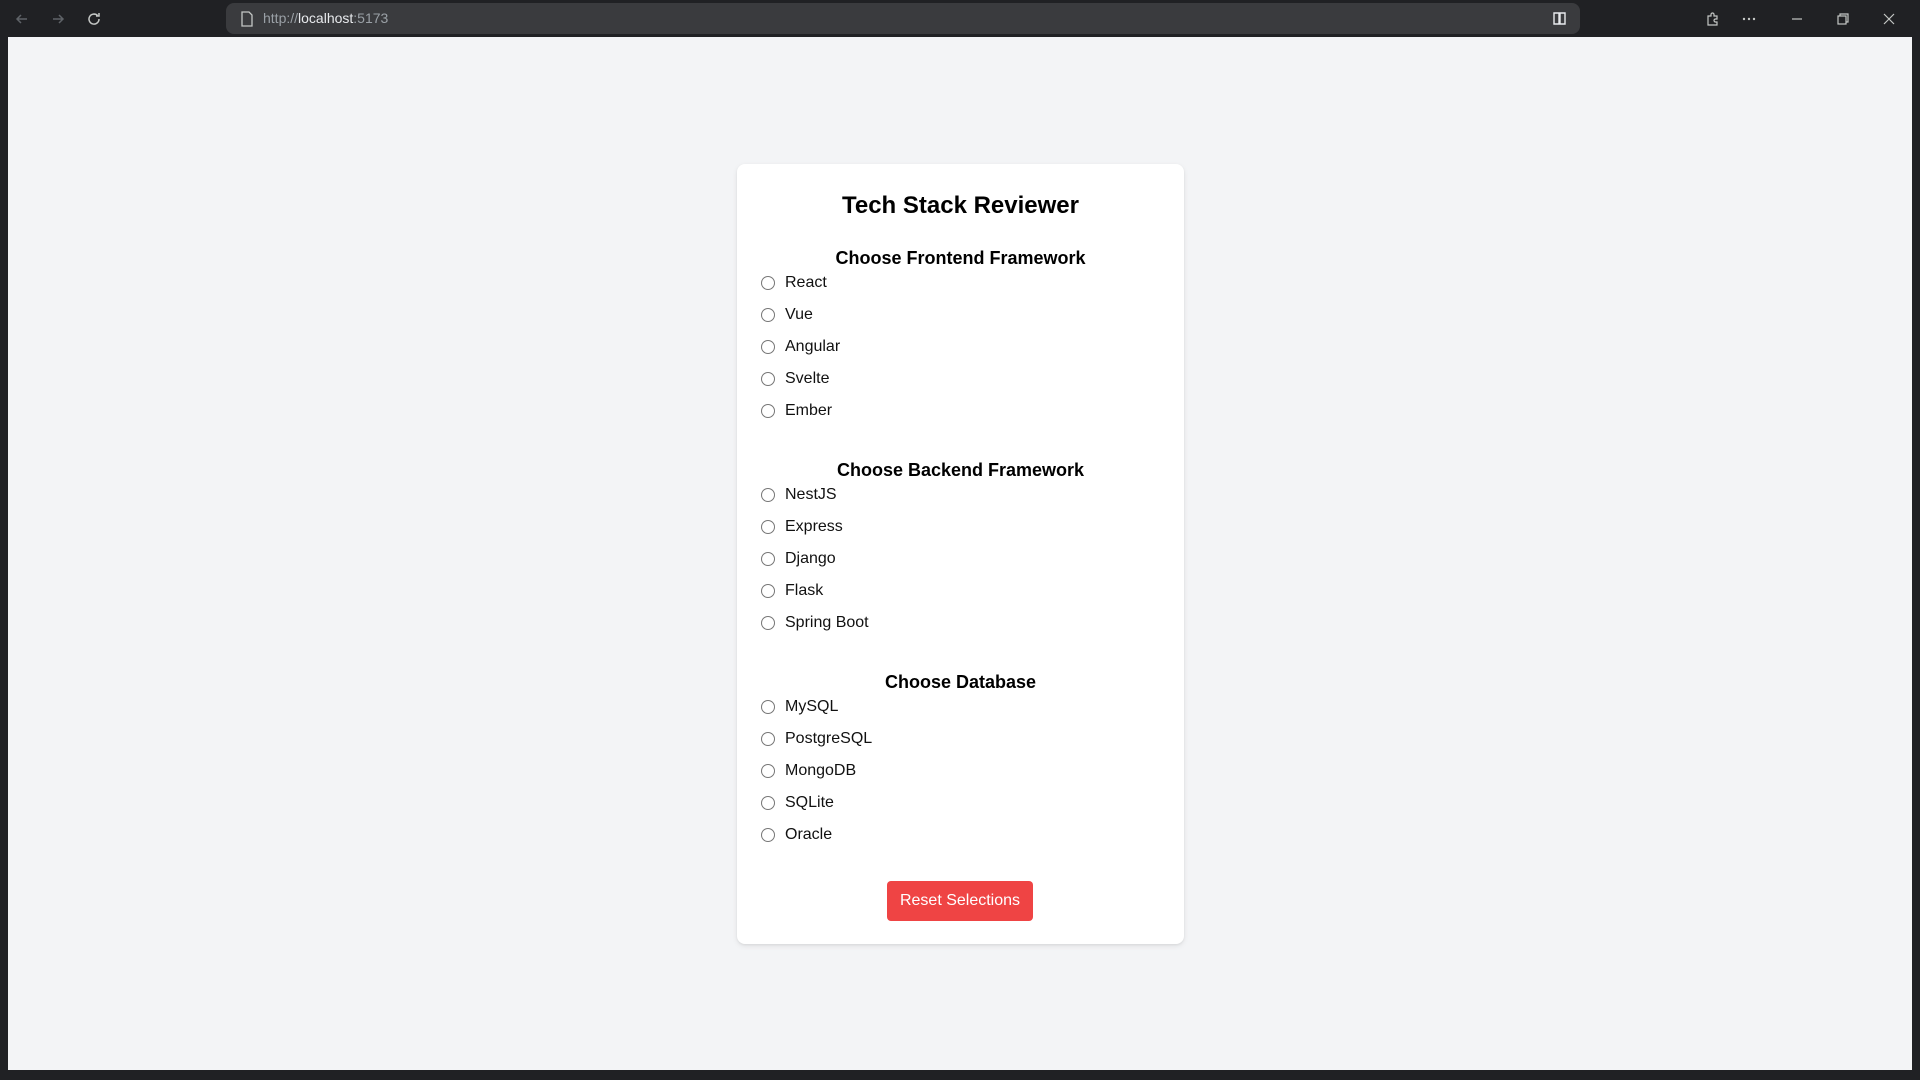 The width and height of the screenshot is (1920, 1080). What do you see at coordinates (903, 18) in the screenshot?
I see `address-bar: http://localhost:5173` at bounding box center [903, 18].